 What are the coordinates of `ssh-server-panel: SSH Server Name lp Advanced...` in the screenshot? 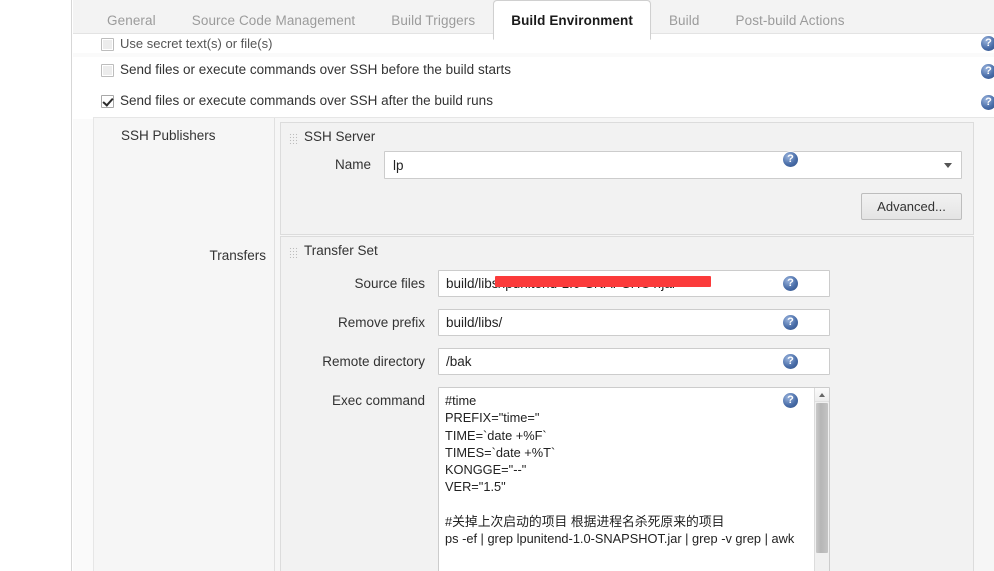 It's located at (627, 178).